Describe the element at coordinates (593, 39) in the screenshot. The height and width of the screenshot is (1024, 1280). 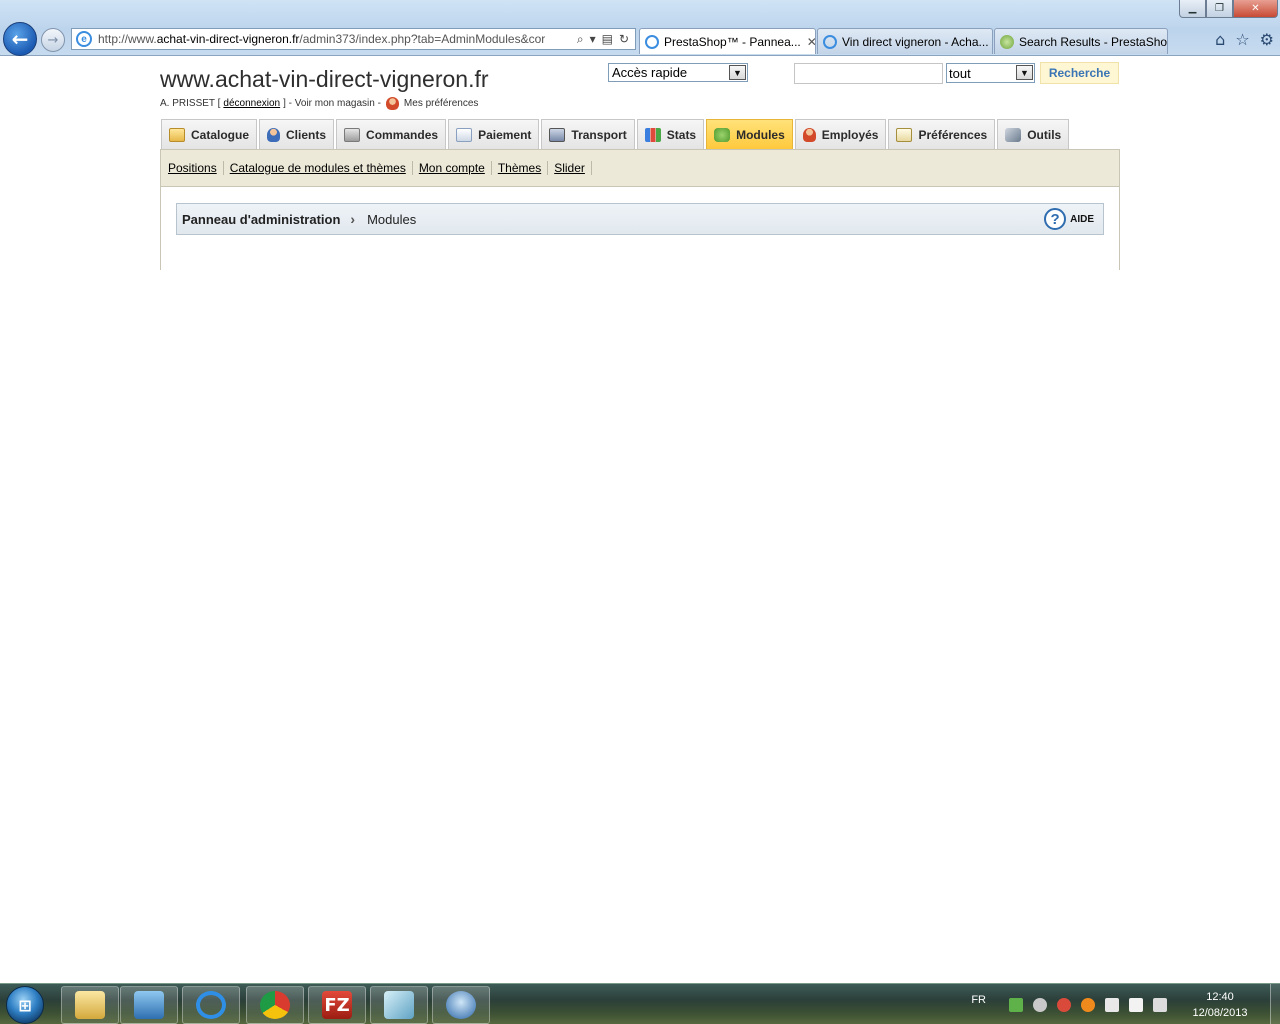
I see `dropdown-icon: ▾` at that location.